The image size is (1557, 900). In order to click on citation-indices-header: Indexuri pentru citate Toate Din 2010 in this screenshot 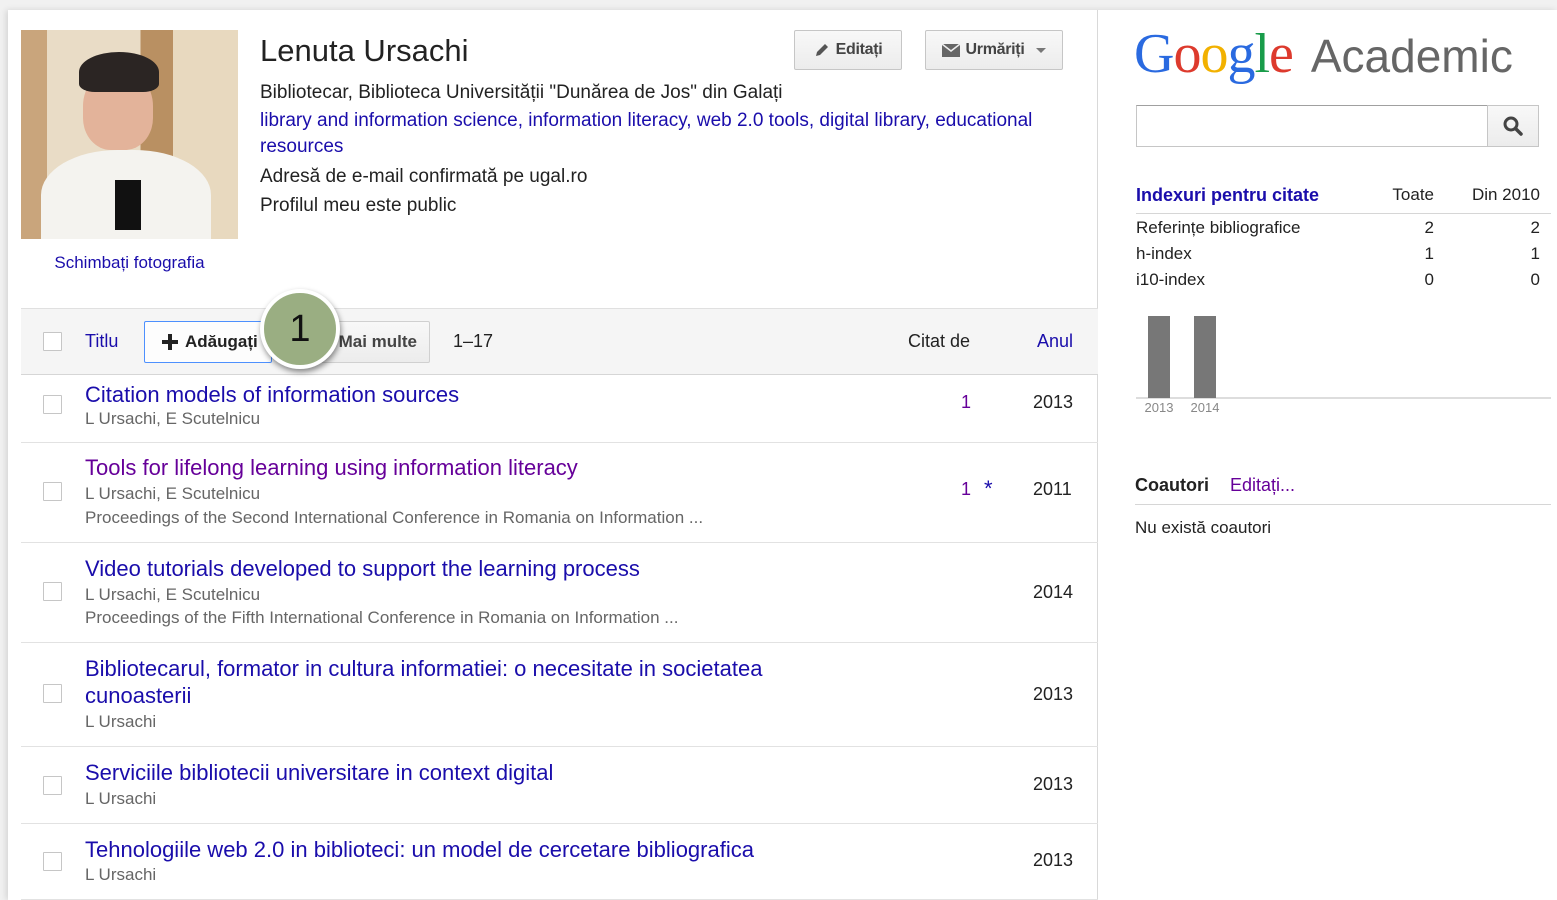, I will do `click(1343, 198)`.